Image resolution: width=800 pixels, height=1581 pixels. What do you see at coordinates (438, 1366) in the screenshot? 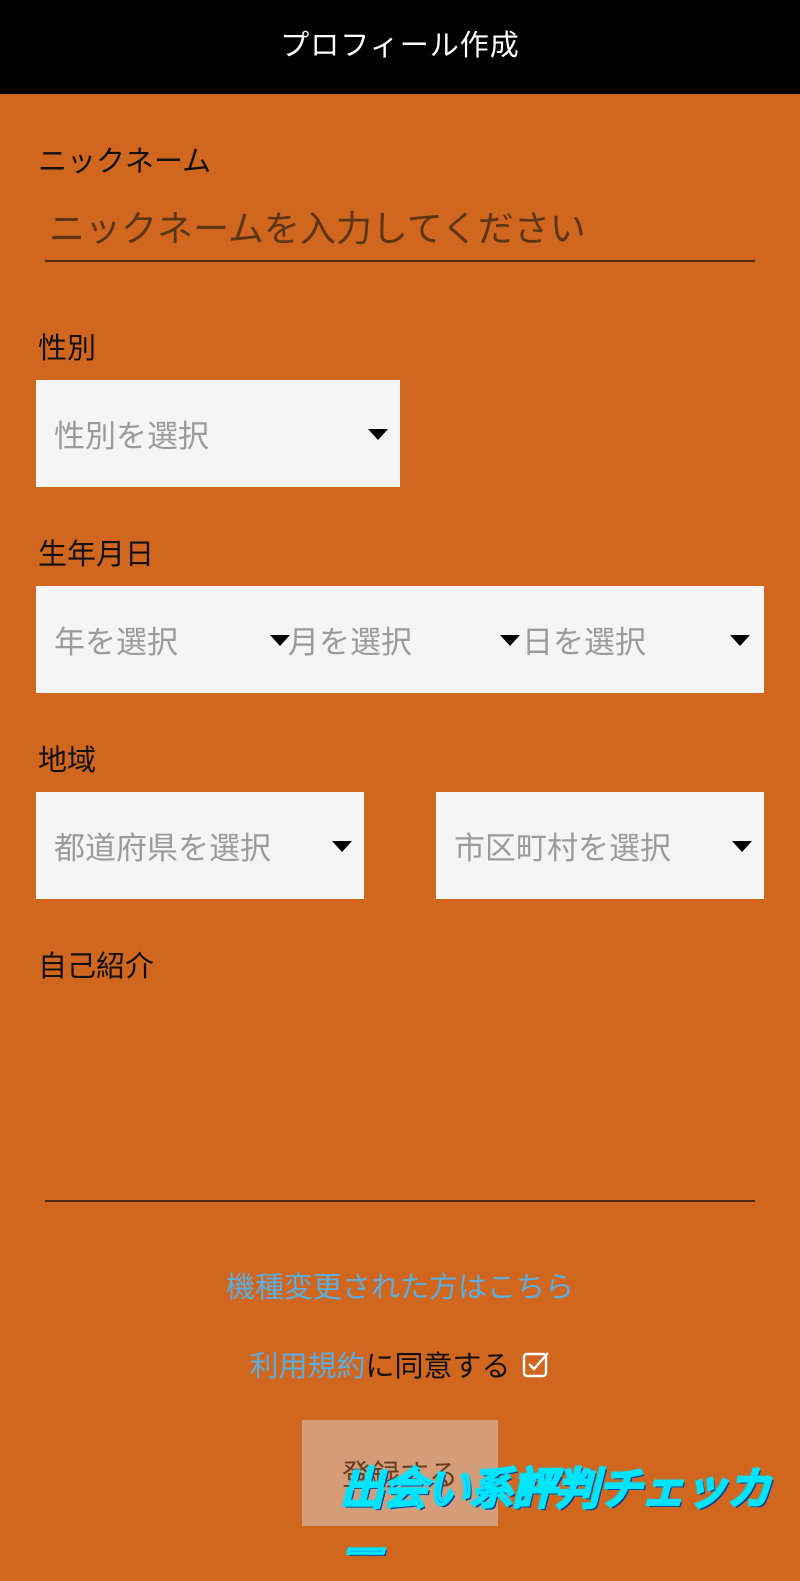
I see `terms-agree-text: に同意する` at bounding box center [438, 1366].